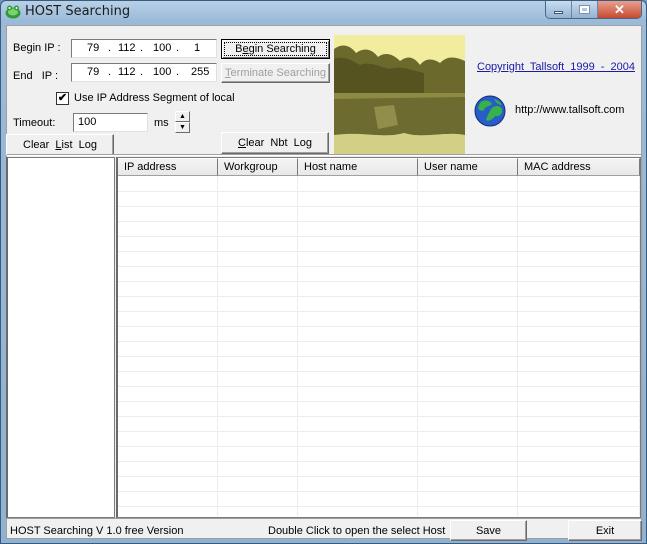 Image resolution: width=647 pixels, height=544 pixels. Describe the element at coordinates (161, 123) in the screenshot. I see `timeout-unit: ms` at that location.